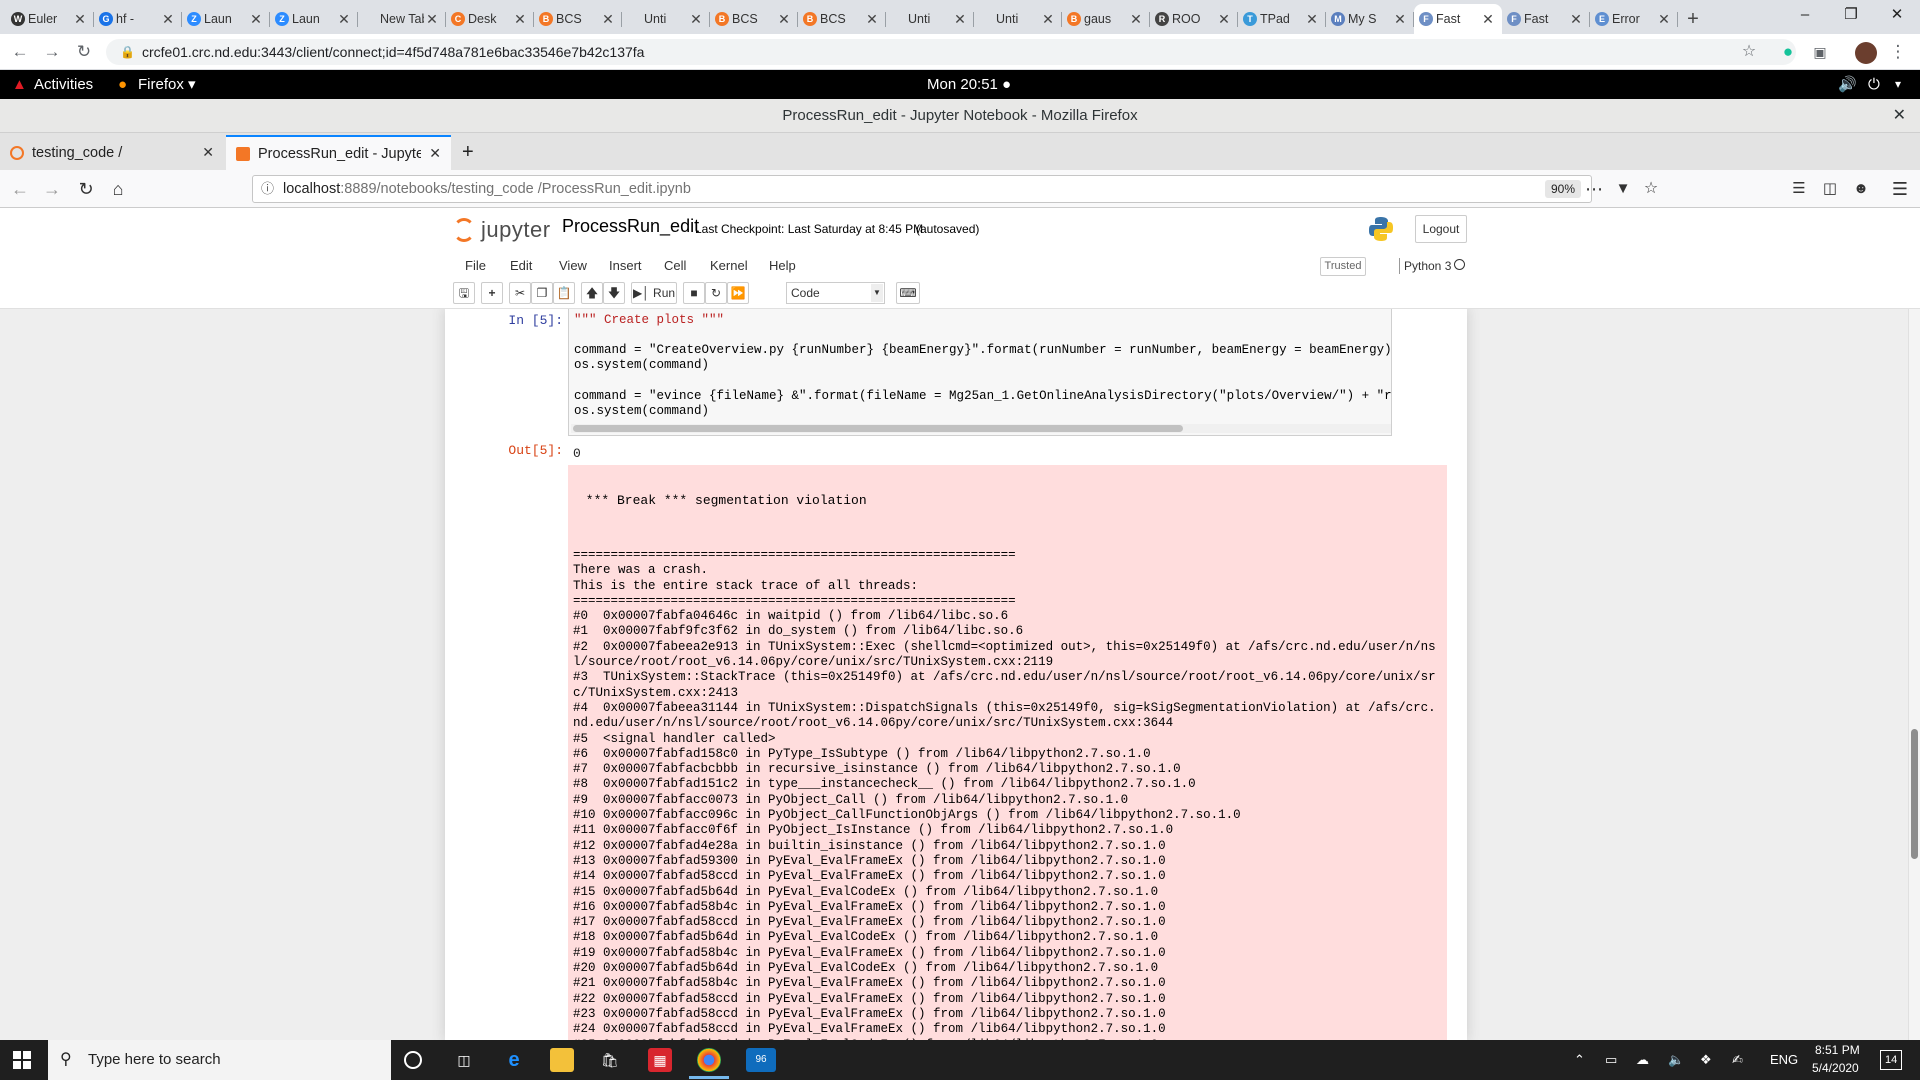 The height and width of the screenshot is (1080, 1920). What do you see at coordinates (1611, 1060) in the screenshot?
I see `battery-icon: ▭` at bounding box center [1611, 1060].